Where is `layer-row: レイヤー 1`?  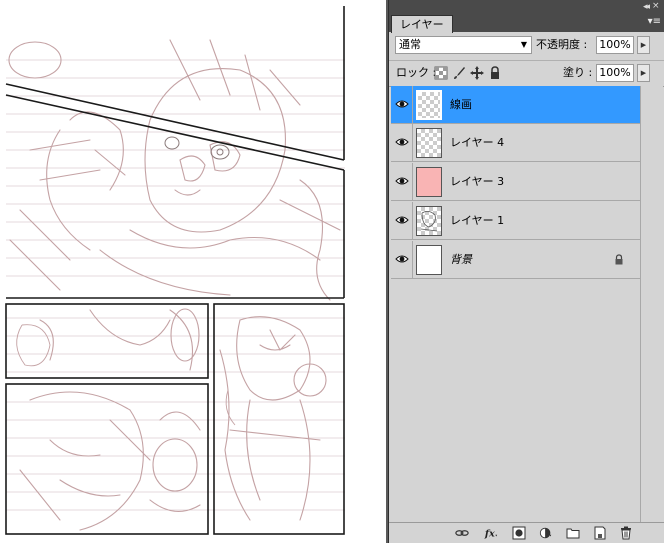 layer-row: レイヤー 1 is located at coordinates (515, 221).